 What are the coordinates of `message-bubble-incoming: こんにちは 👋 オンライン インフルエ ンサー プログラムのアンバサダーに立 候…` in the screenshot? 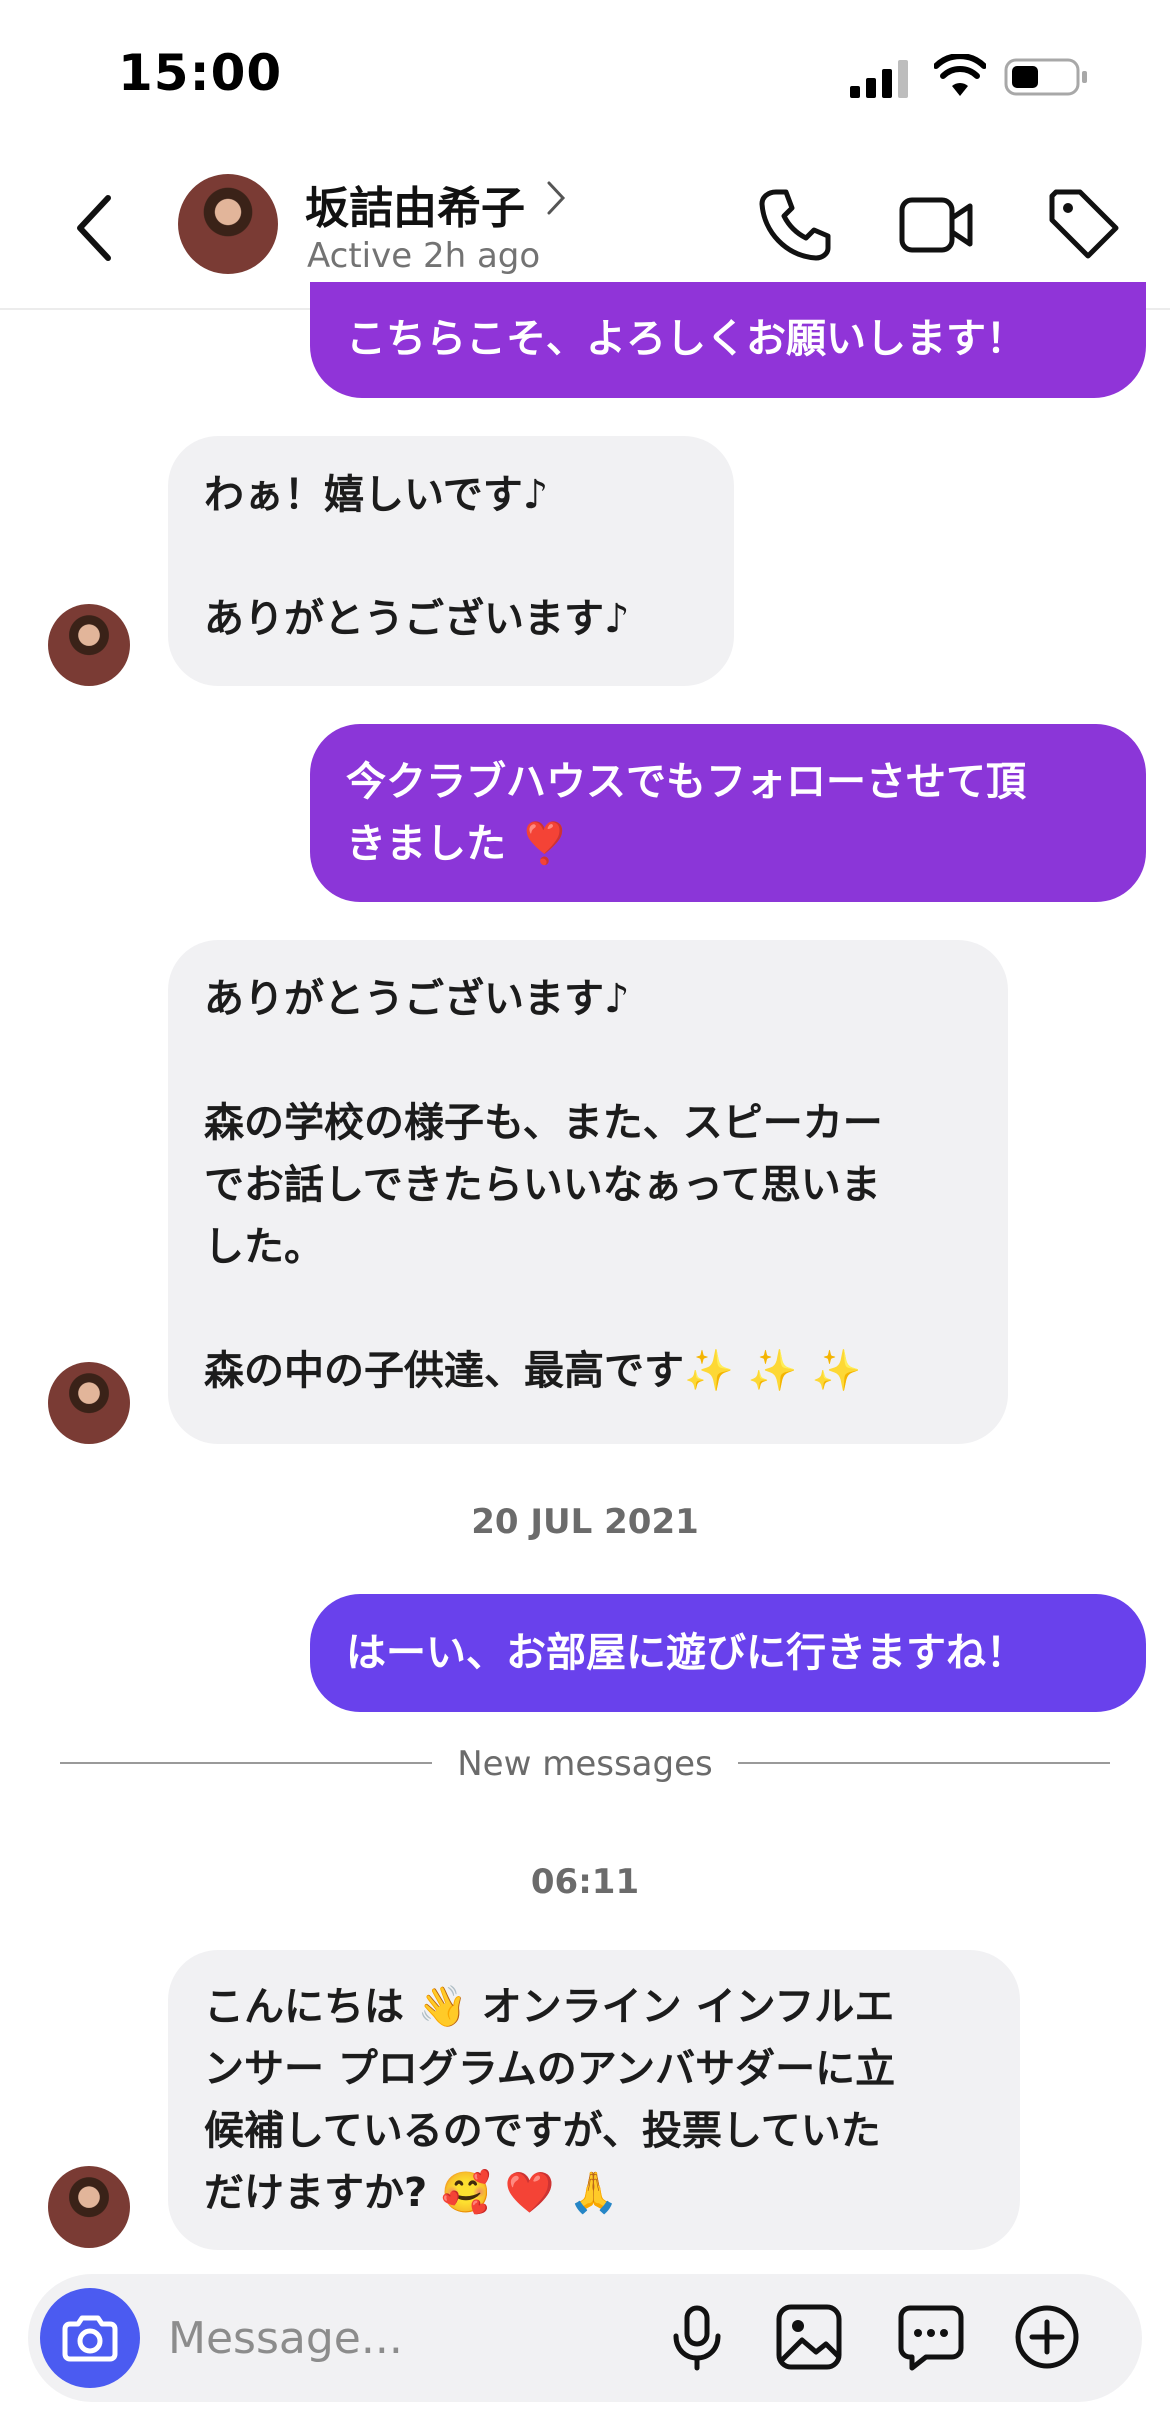 It's located at (594, 2100).